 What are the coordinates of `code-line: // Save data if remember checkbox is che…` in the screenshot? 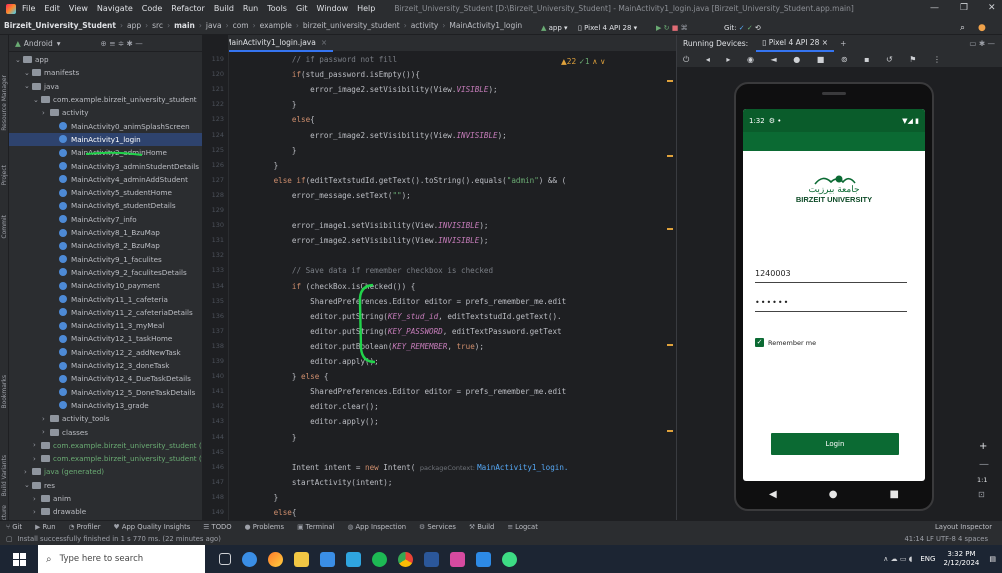 It's located at (365, 270).